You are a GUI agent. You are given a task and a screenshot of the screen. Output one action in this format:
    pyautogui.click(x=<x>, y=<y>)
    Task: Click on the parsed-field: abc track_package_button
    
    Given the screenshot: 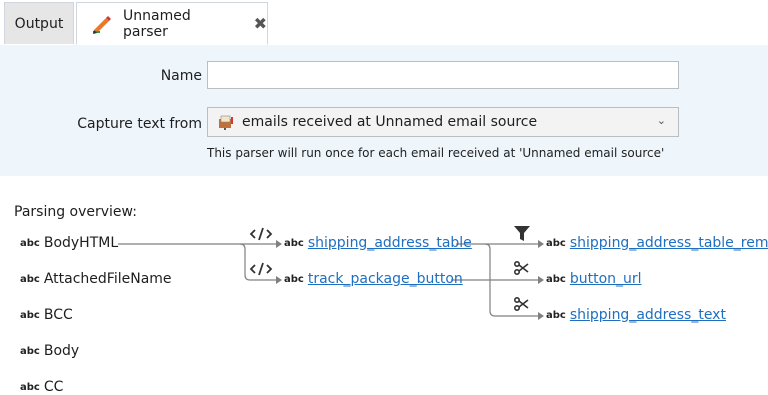 What is the action you would take?
    pyautogui.click(x=373, y=279)
    